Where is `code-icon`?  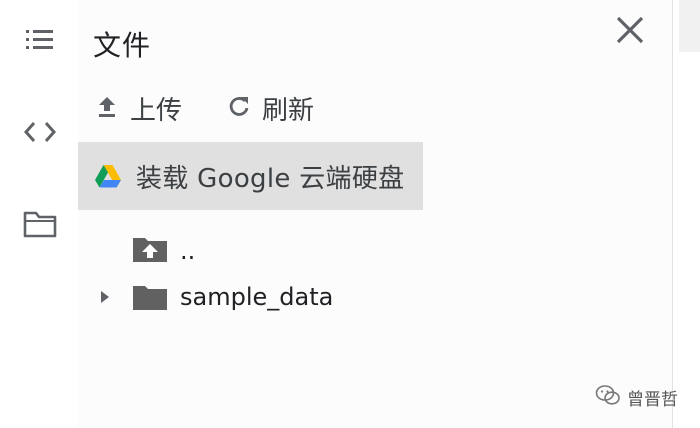 code-icon is located at coordinates (40, 134).